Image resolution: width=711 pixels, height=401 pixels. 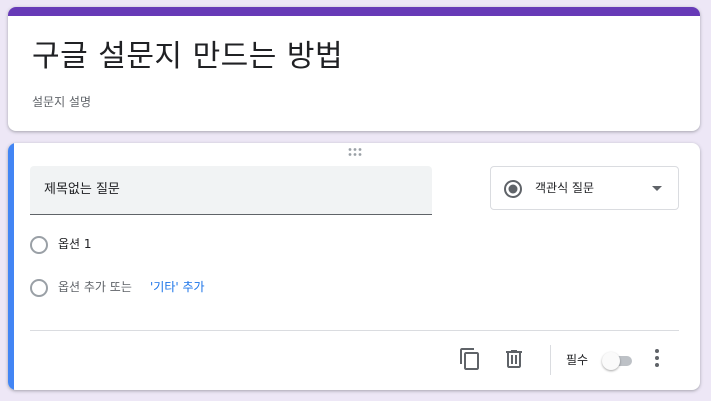 What do you see at coordinates (11, 266) in the screenshot?
I see `question-focus-bar` at bounding box center [11, 266].